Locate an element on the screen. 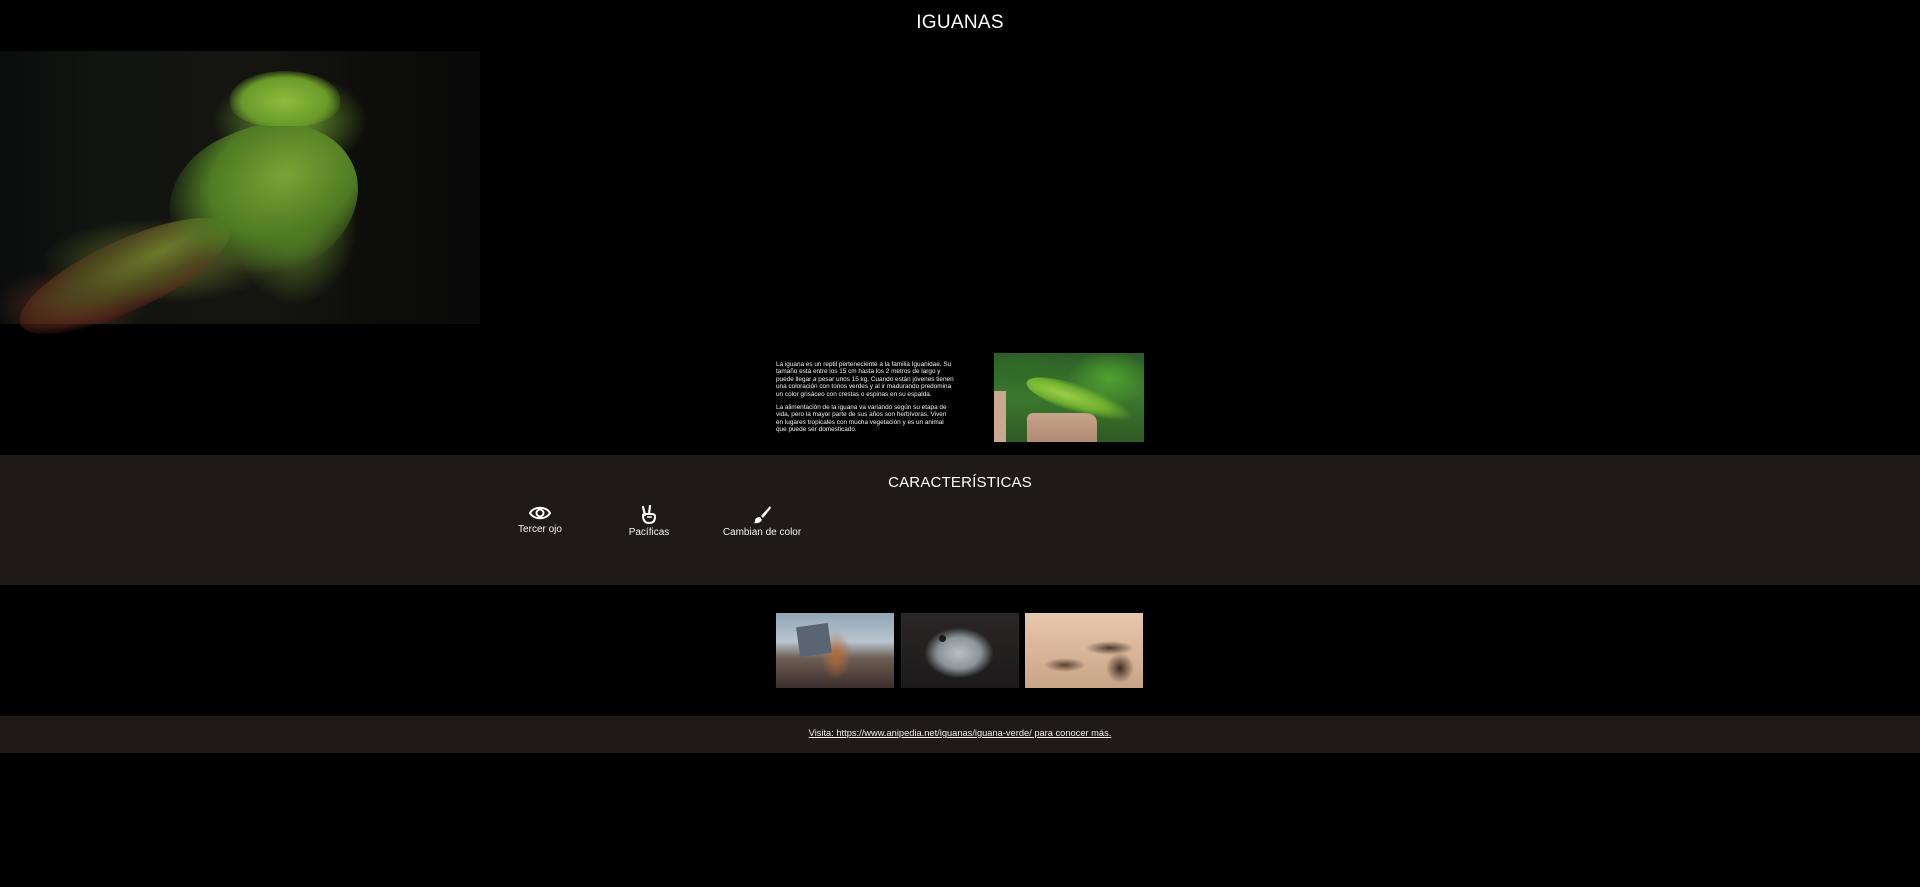 The width and height of the screenshot is (1920, 887). paintbrush-icon is located at coordinates (762, 515).